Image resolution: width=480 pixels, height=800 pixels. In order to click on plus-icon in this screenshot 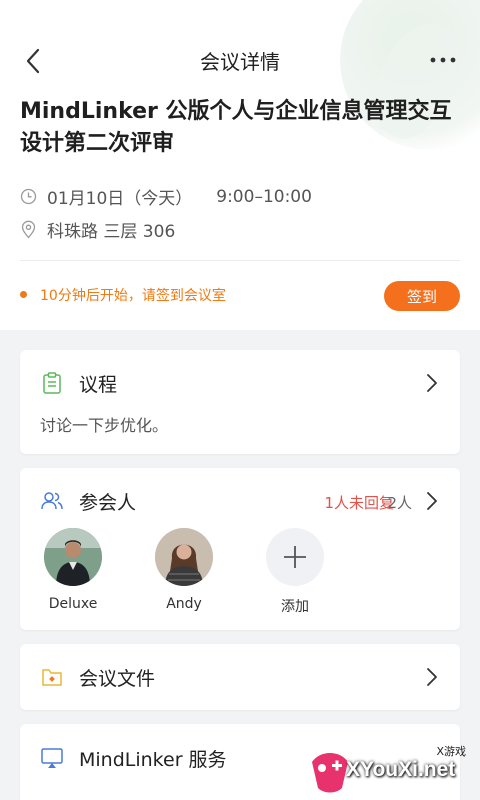, I will do `click(295, 557)`.